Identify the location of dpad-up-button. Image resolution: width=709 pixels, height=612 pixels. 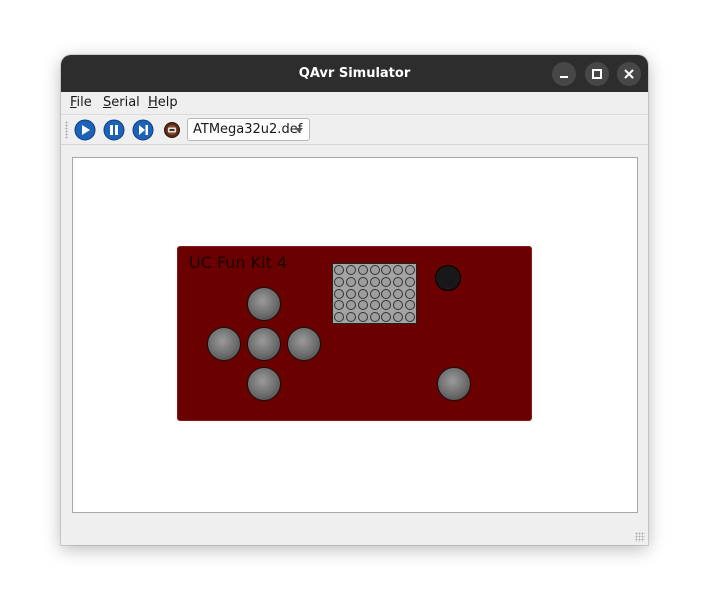
(264, 304).